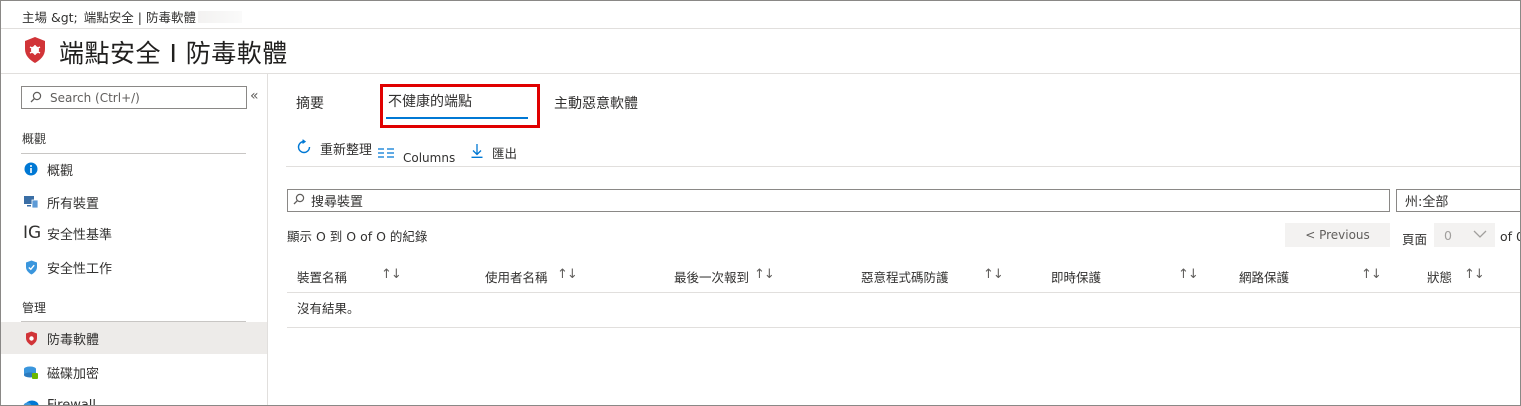 The width and height of the screenshot is (1521, 406). I want to click on sidebar-item-label: Firewall, so click(72, 401).